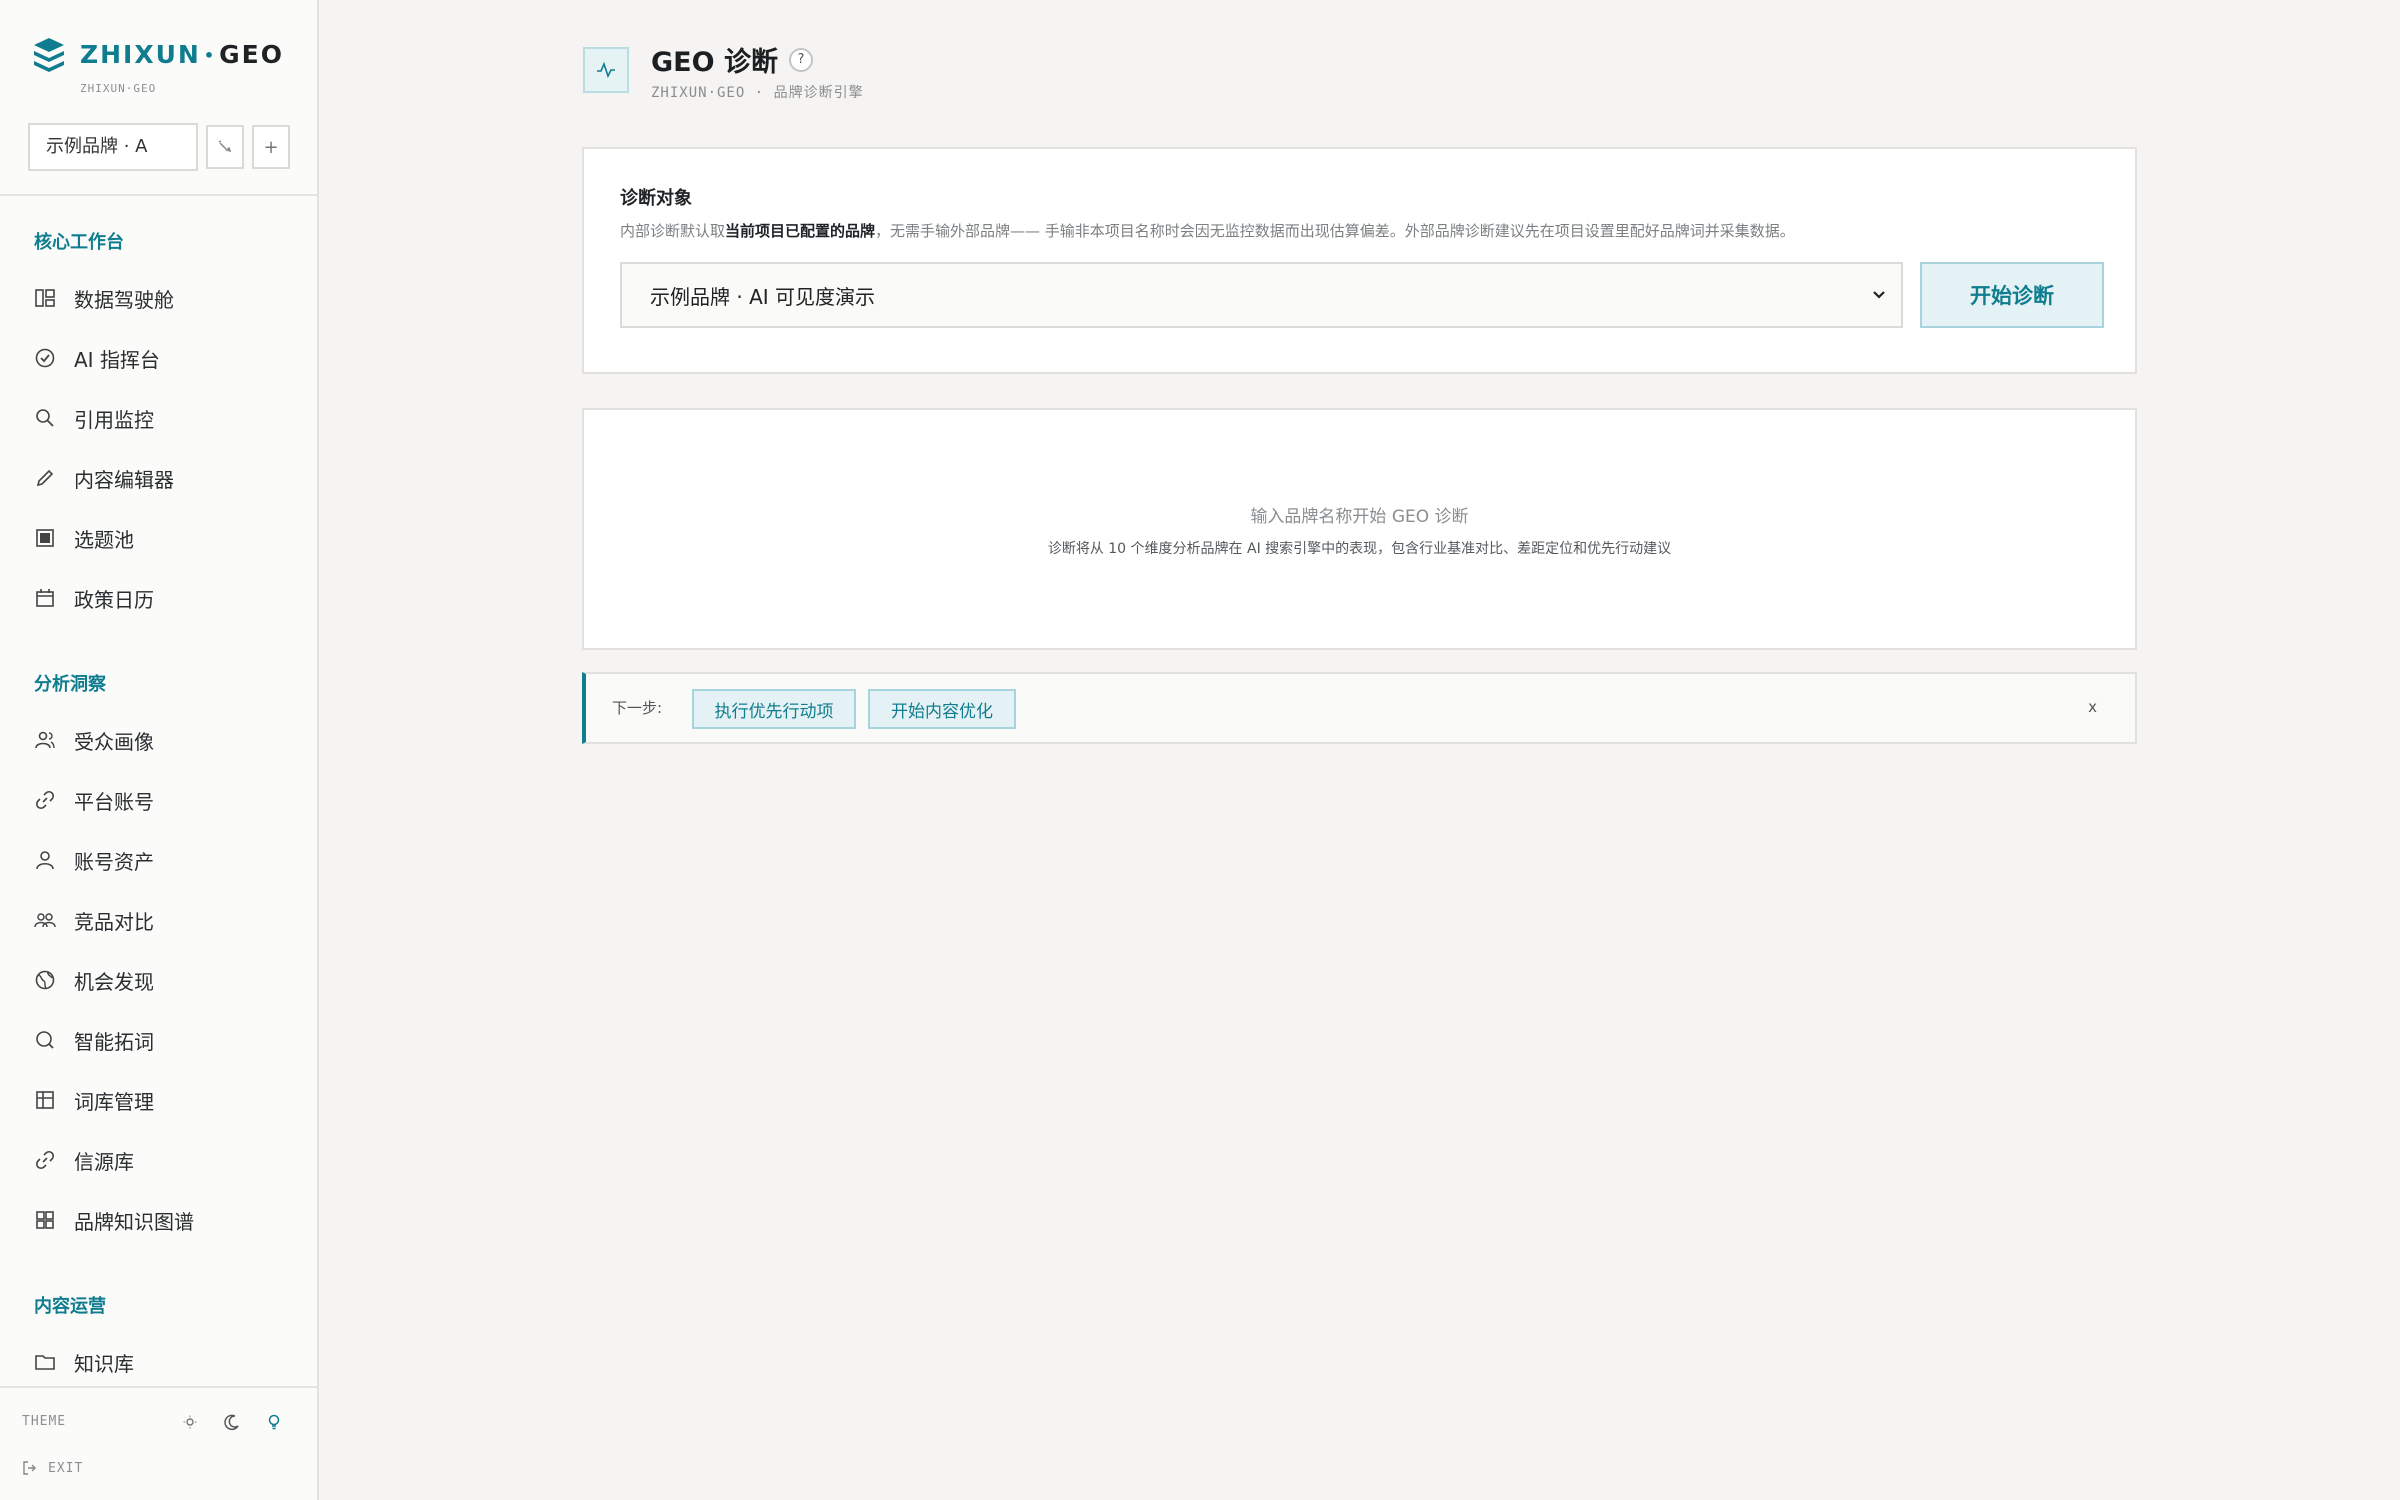 This screenshot has height=1500, width=2400. I want to click on sun-icon, so click(190, 1422).